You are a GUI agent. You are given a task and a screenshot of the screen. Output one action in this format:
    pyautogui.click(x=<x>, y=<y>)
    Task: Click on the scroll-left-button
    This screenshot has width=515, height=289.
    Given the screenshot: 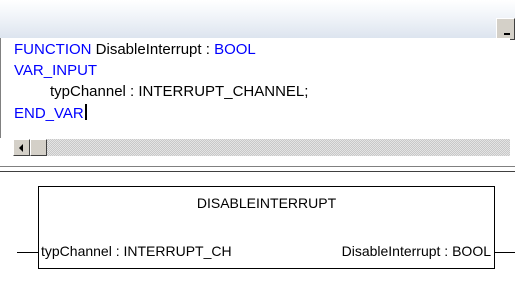 What is the action you would take?
    pyautogui.click(x=21, y=147)
    